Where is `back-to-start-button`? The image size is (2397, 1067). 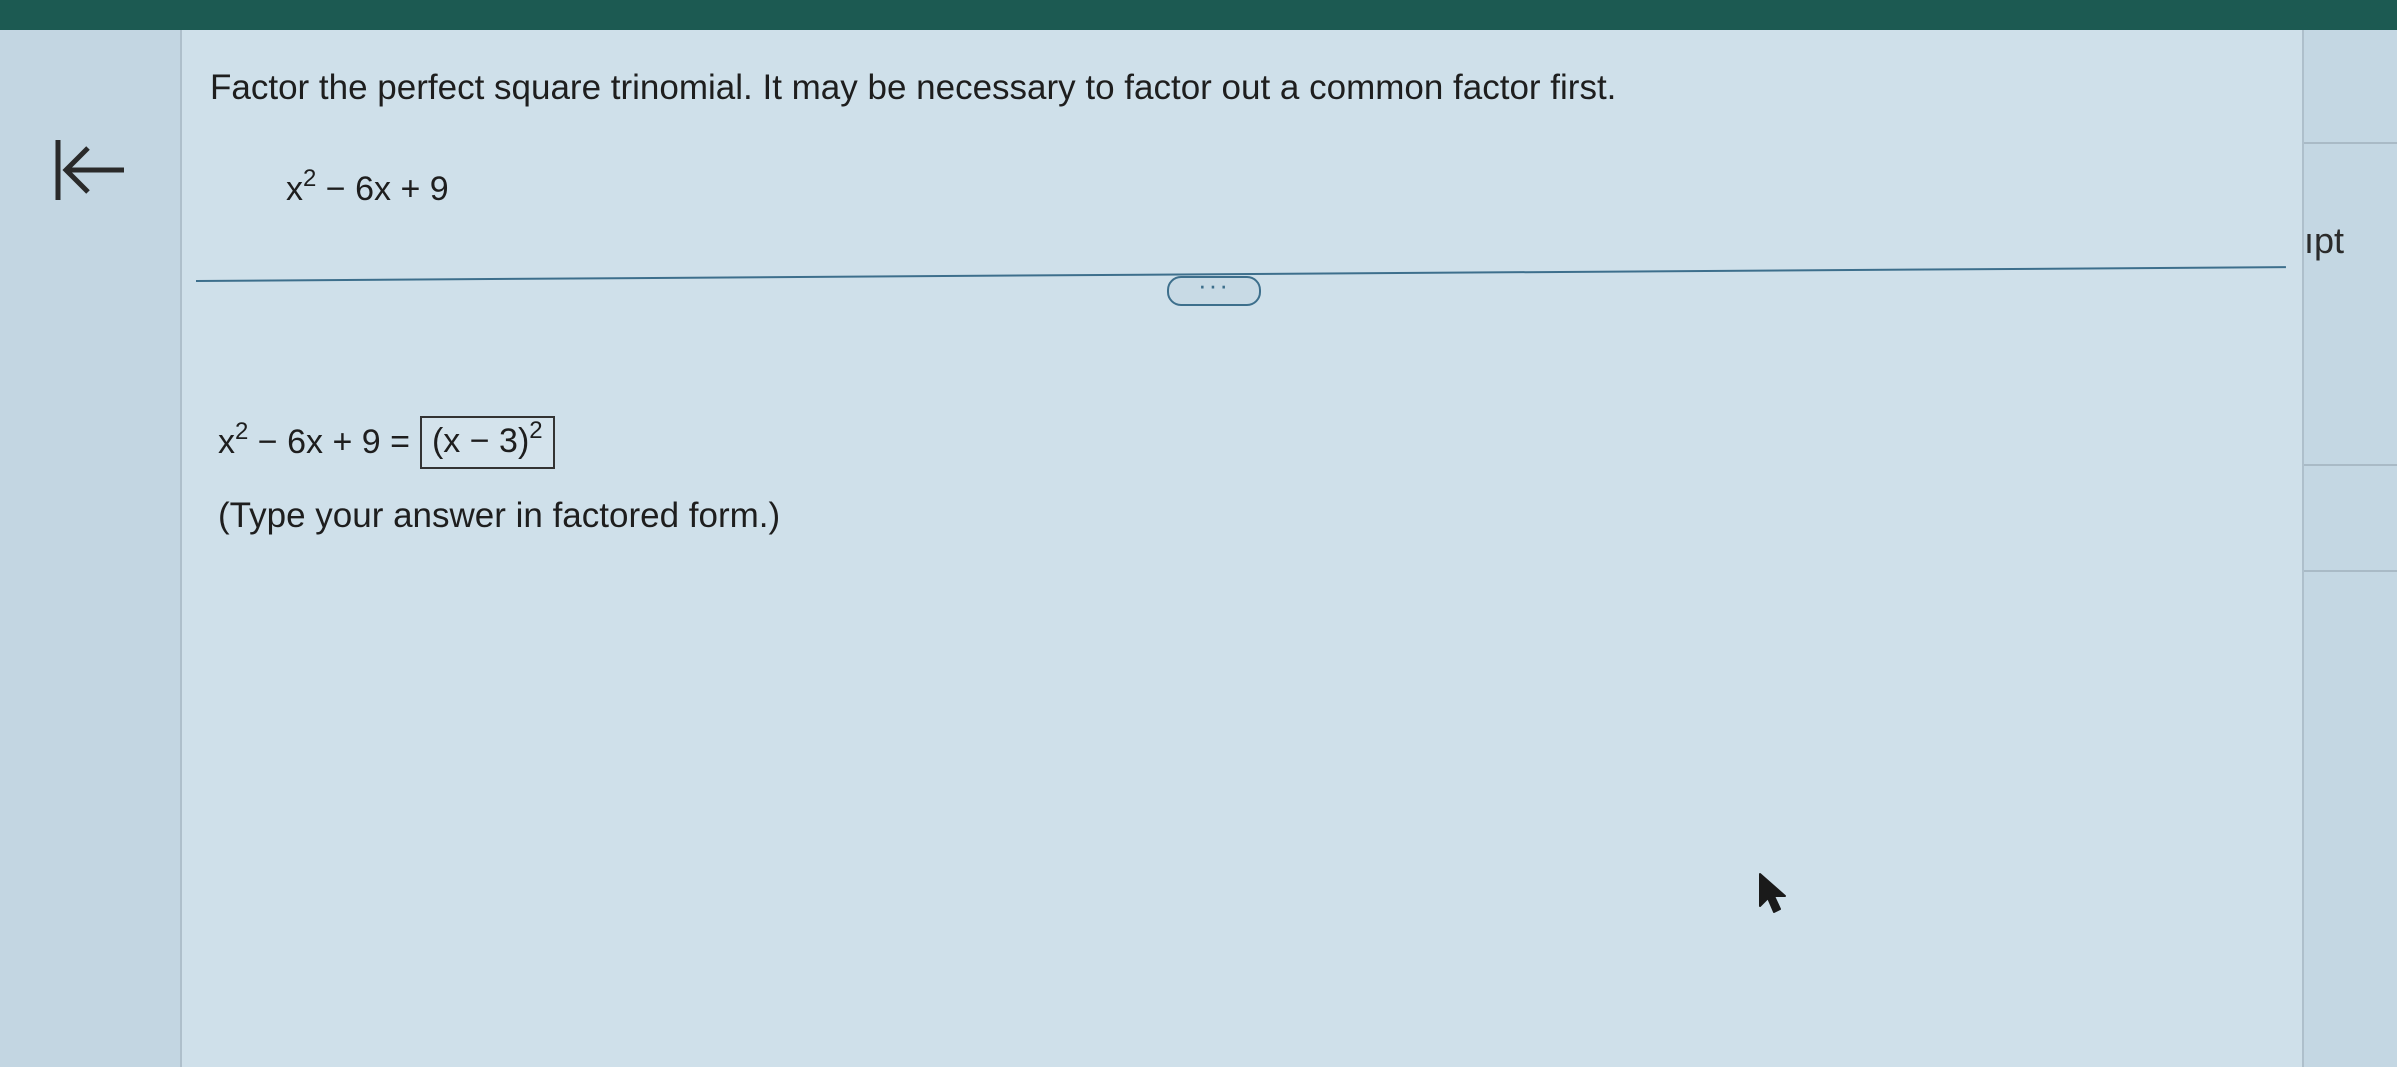 back-to-start-button is located at coordinates (90, 170).